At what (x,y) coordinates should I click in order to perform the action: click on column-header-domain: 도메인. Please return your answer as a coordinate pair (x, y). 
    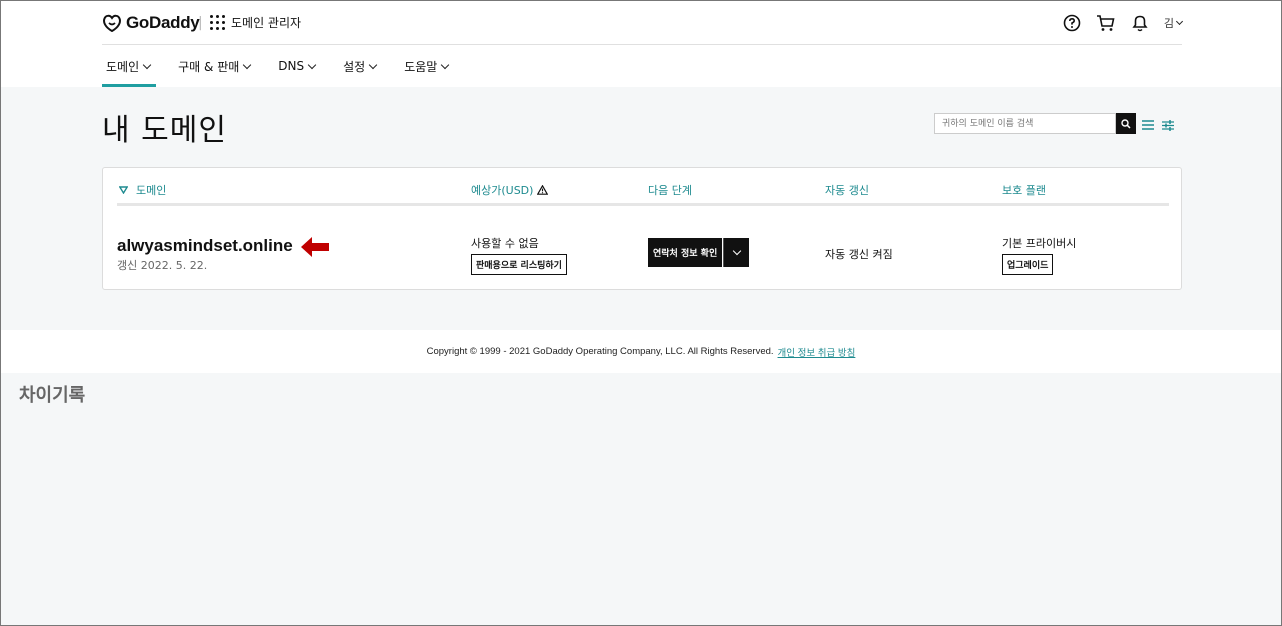
    Looking at the image, I should click on (142, 190).